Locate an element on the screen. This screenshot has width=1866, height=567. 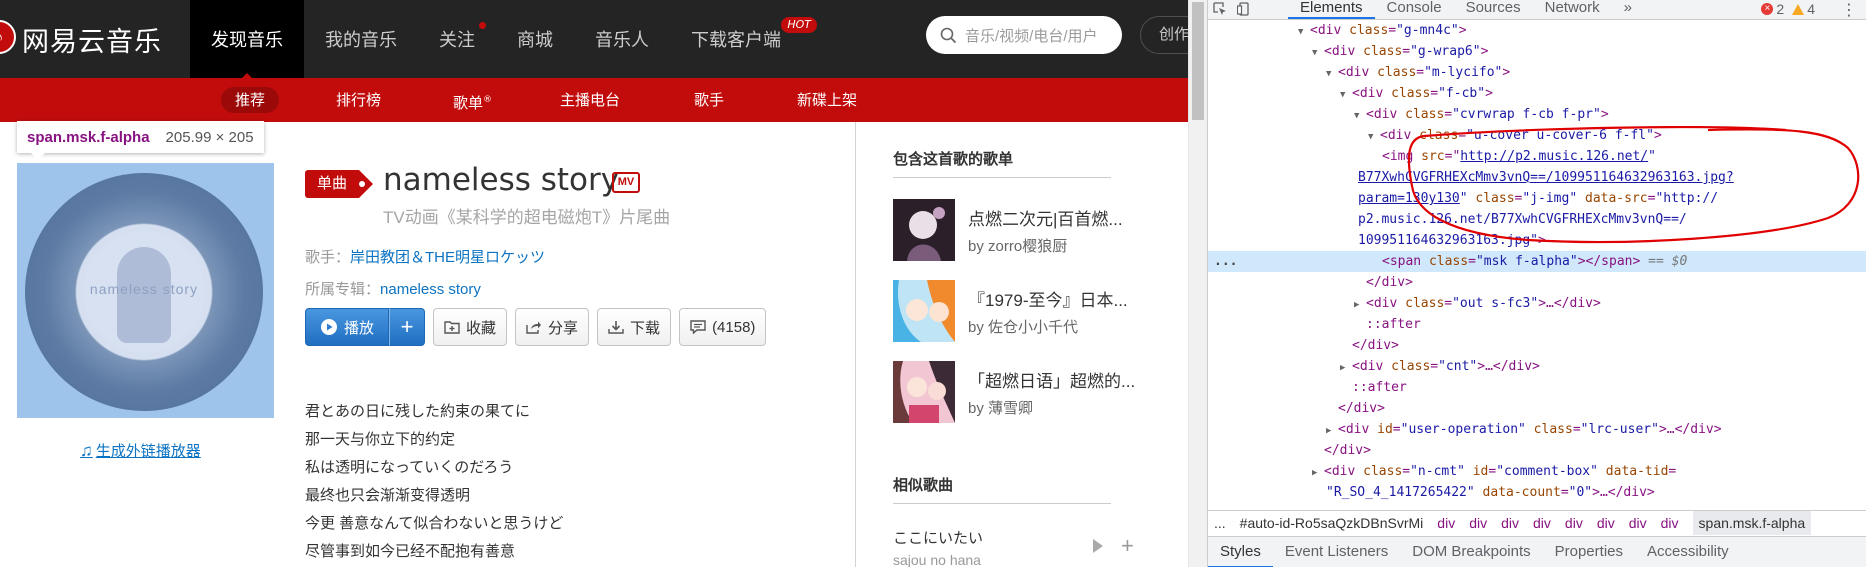
tab-elements: Elements is located at coordinates (1331, 9).